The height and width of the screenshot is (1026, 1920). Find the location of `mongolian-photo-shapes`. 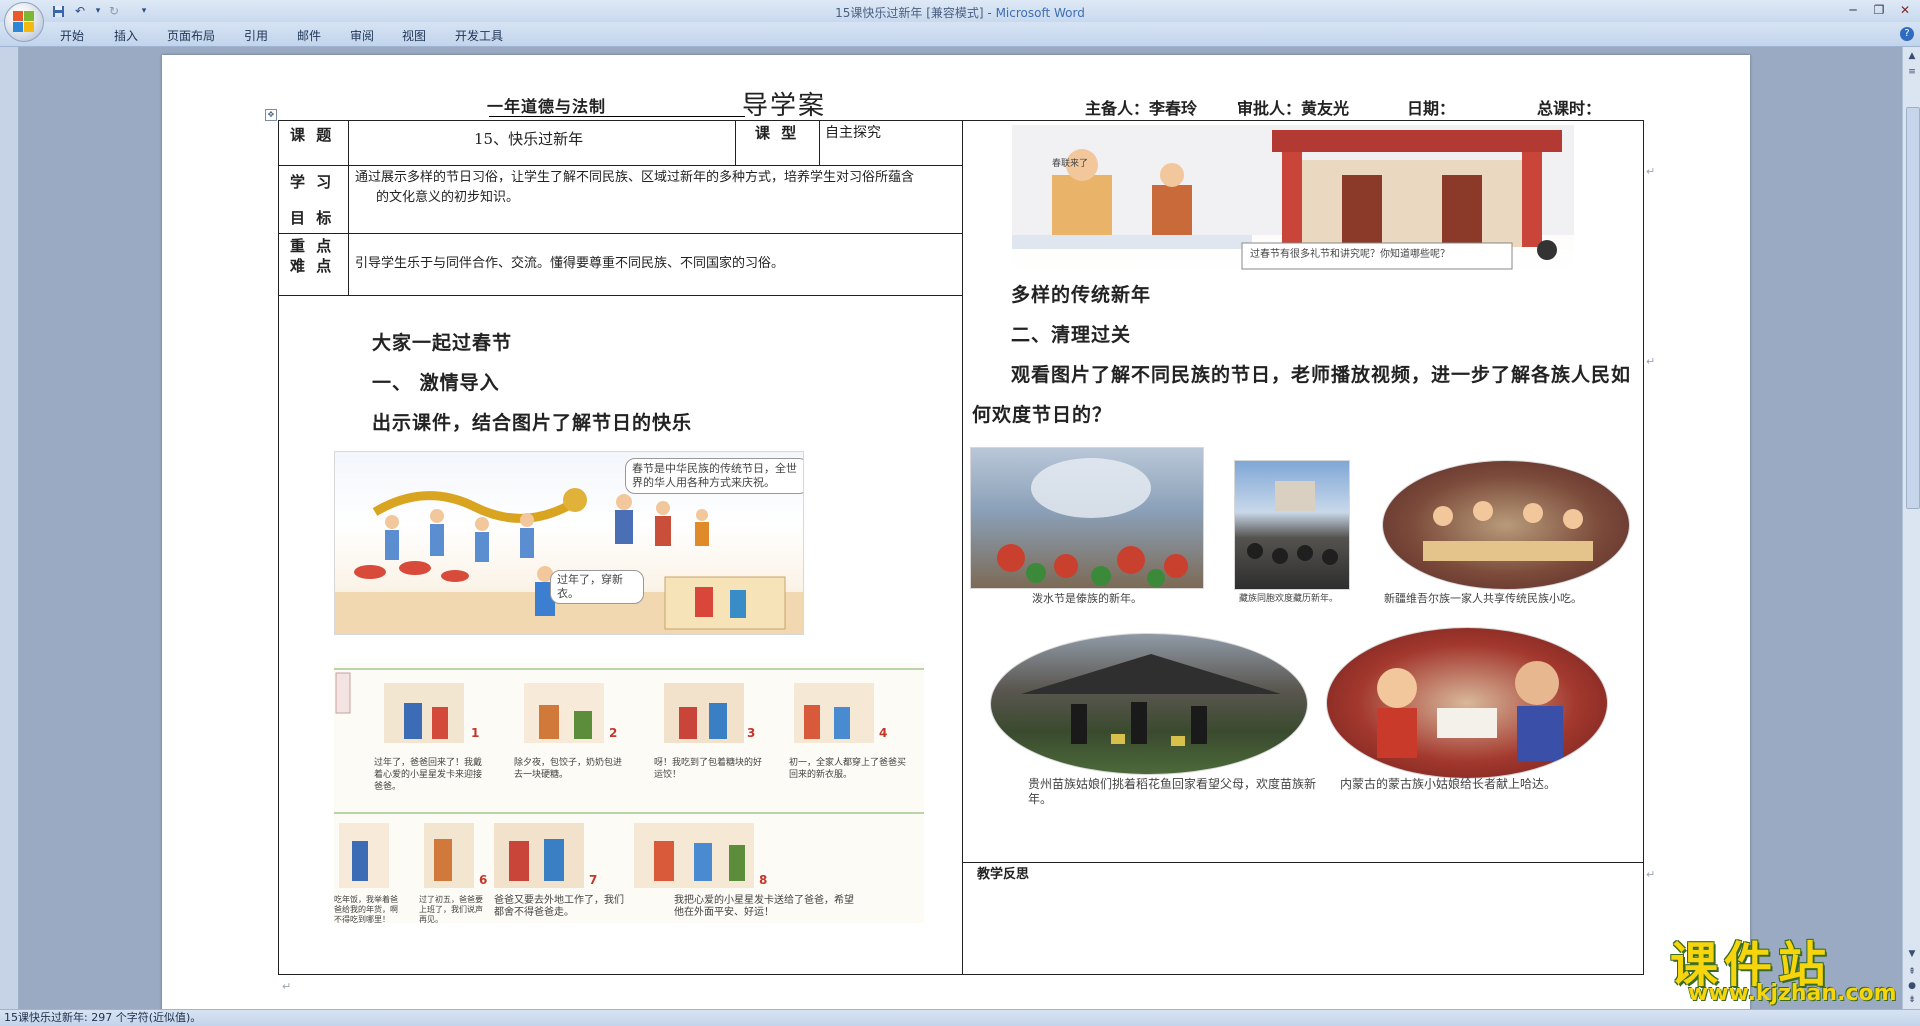

mongolian-photo-shapes is located at coordinates (1470, 711).